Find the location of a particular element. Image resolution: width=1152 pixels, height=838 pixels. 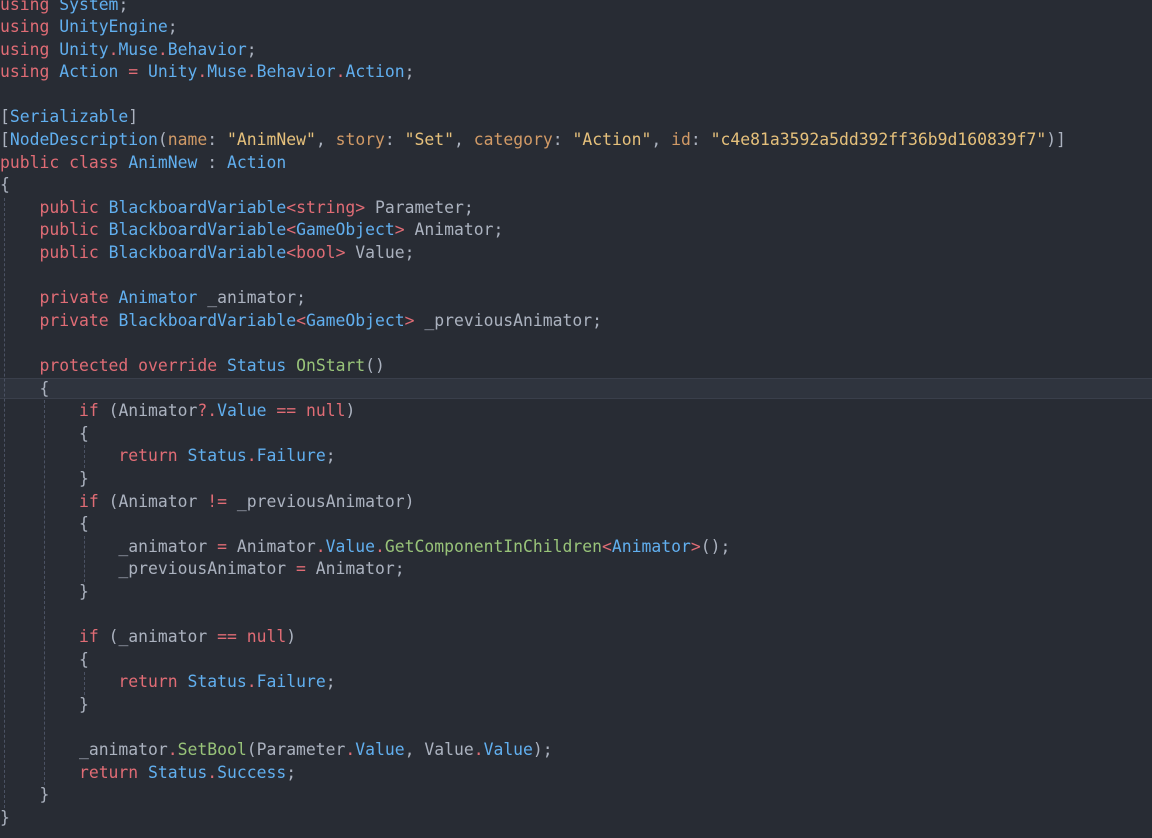

code-token: Parameter; is located at coordinates (419, 207).